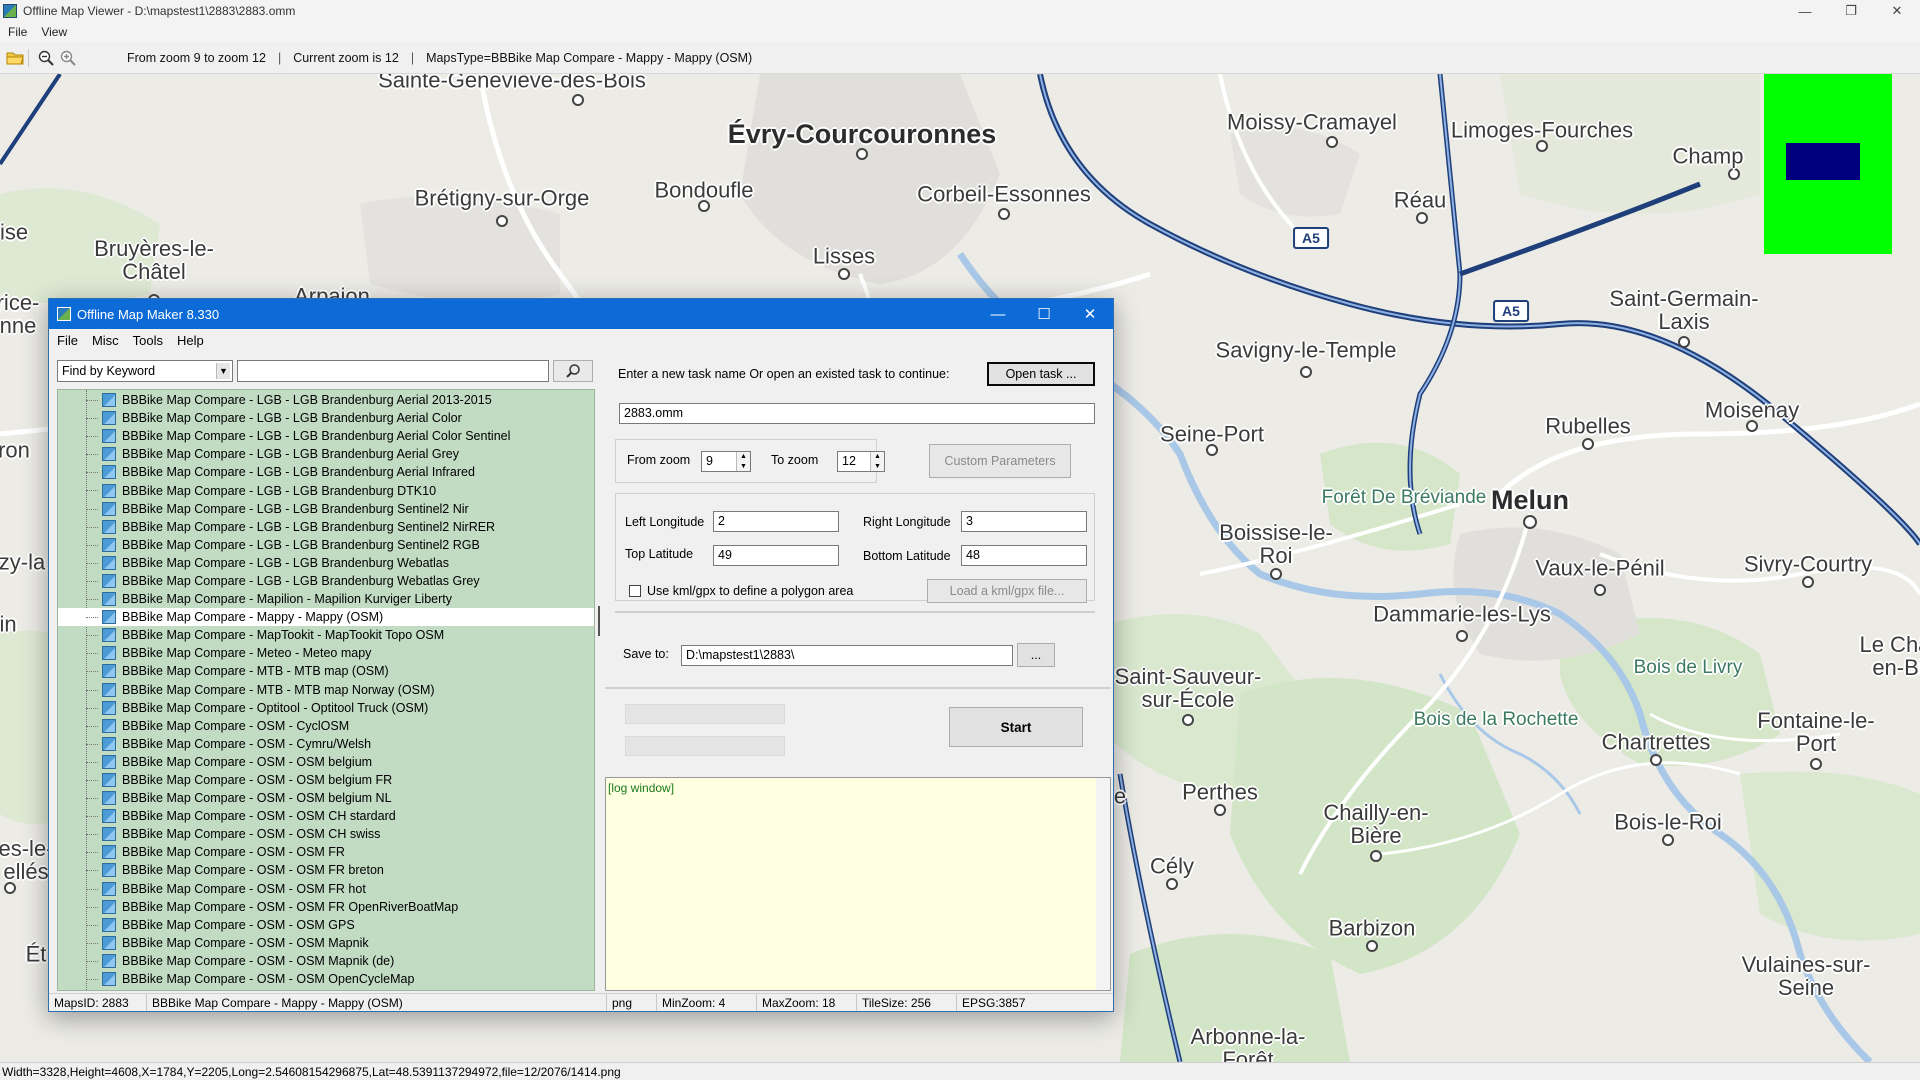 The width and height of the screenshot is (1920, 1080). What do you see at coordinates (599, 621) in the screenshot?
I see `splitter-grip` at bounding box center [599, 621].